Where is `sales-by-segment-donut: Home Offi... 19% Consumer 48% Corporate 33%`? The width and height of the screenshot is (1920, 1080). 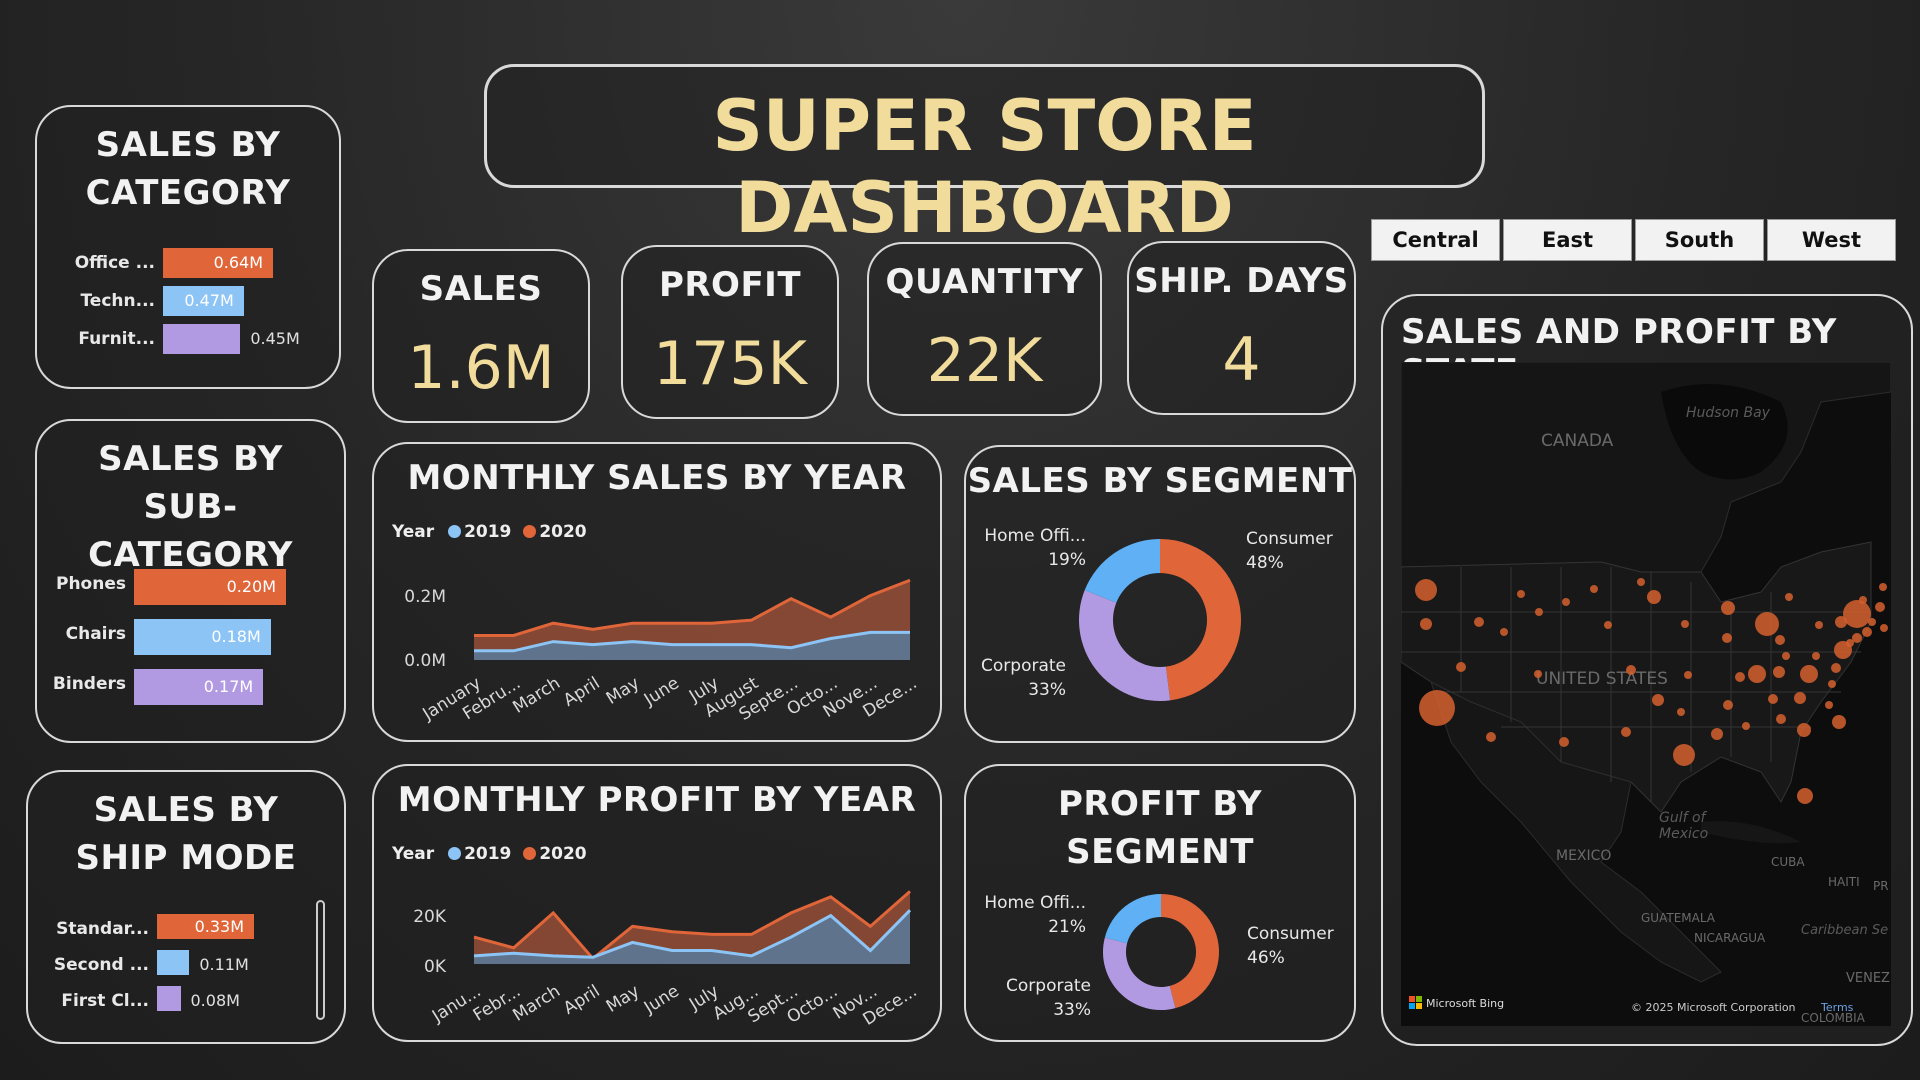
sales-by-segment-donut: Home Offi... 19% Consumer 48% Corporate 33% is located at coordinates (1157, 613).